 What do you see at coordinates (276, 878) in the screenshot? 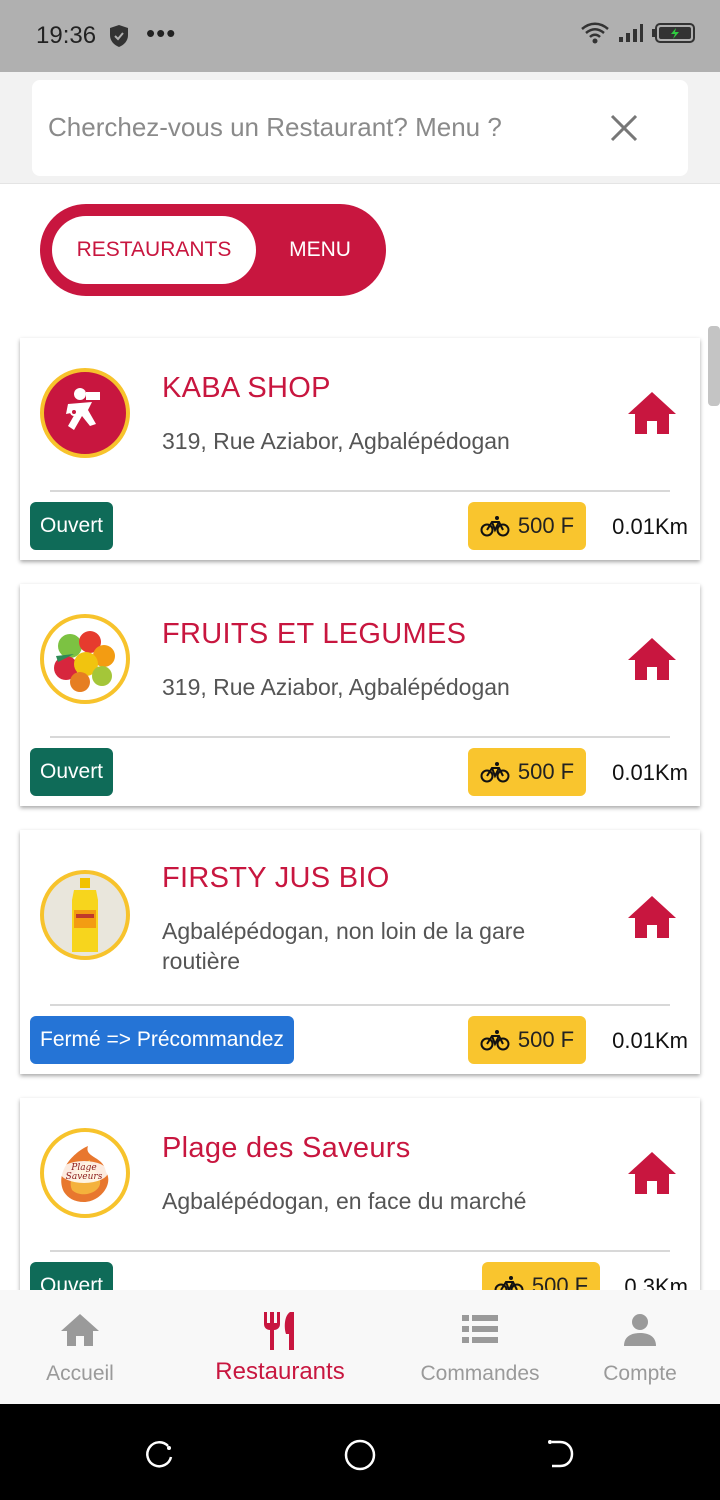
I see `restaurant-name: FIRSTY JUS BIO` at bounding box center [276, 878].